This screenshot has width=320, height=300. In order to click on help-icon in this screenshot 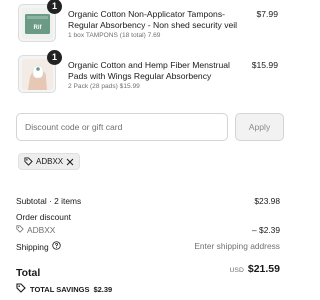, I will do `click(56, 246)`.